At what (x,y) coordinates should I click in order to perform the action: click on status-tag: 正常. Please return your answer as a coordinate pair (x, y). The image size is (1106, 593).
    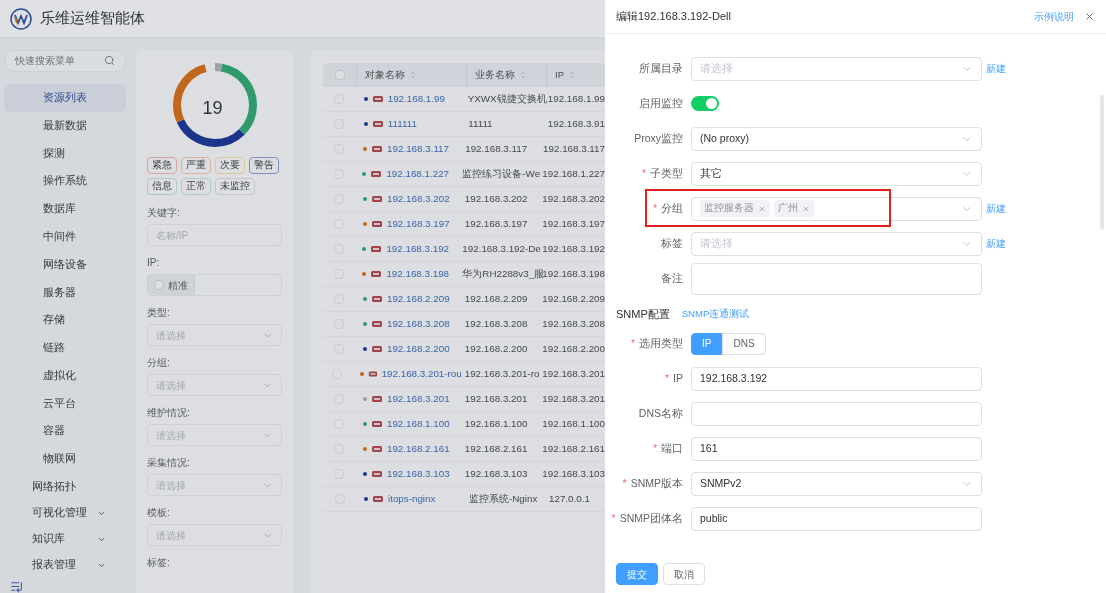
    Looking at the image, I should click on (196, 186).